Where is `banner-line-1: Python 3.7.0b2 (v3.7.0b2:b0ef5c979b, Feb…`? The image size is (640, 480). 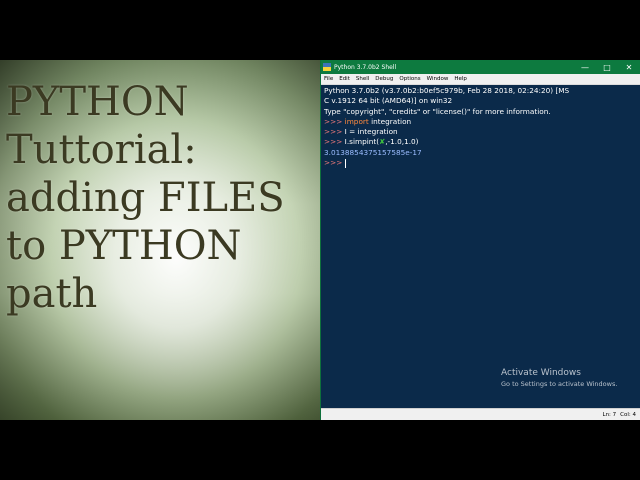 banner-line-1: Python 3.7.0b2 (v3.7.0b2:b0ef5c979b, Feb… is located at coordinates (447, 90).